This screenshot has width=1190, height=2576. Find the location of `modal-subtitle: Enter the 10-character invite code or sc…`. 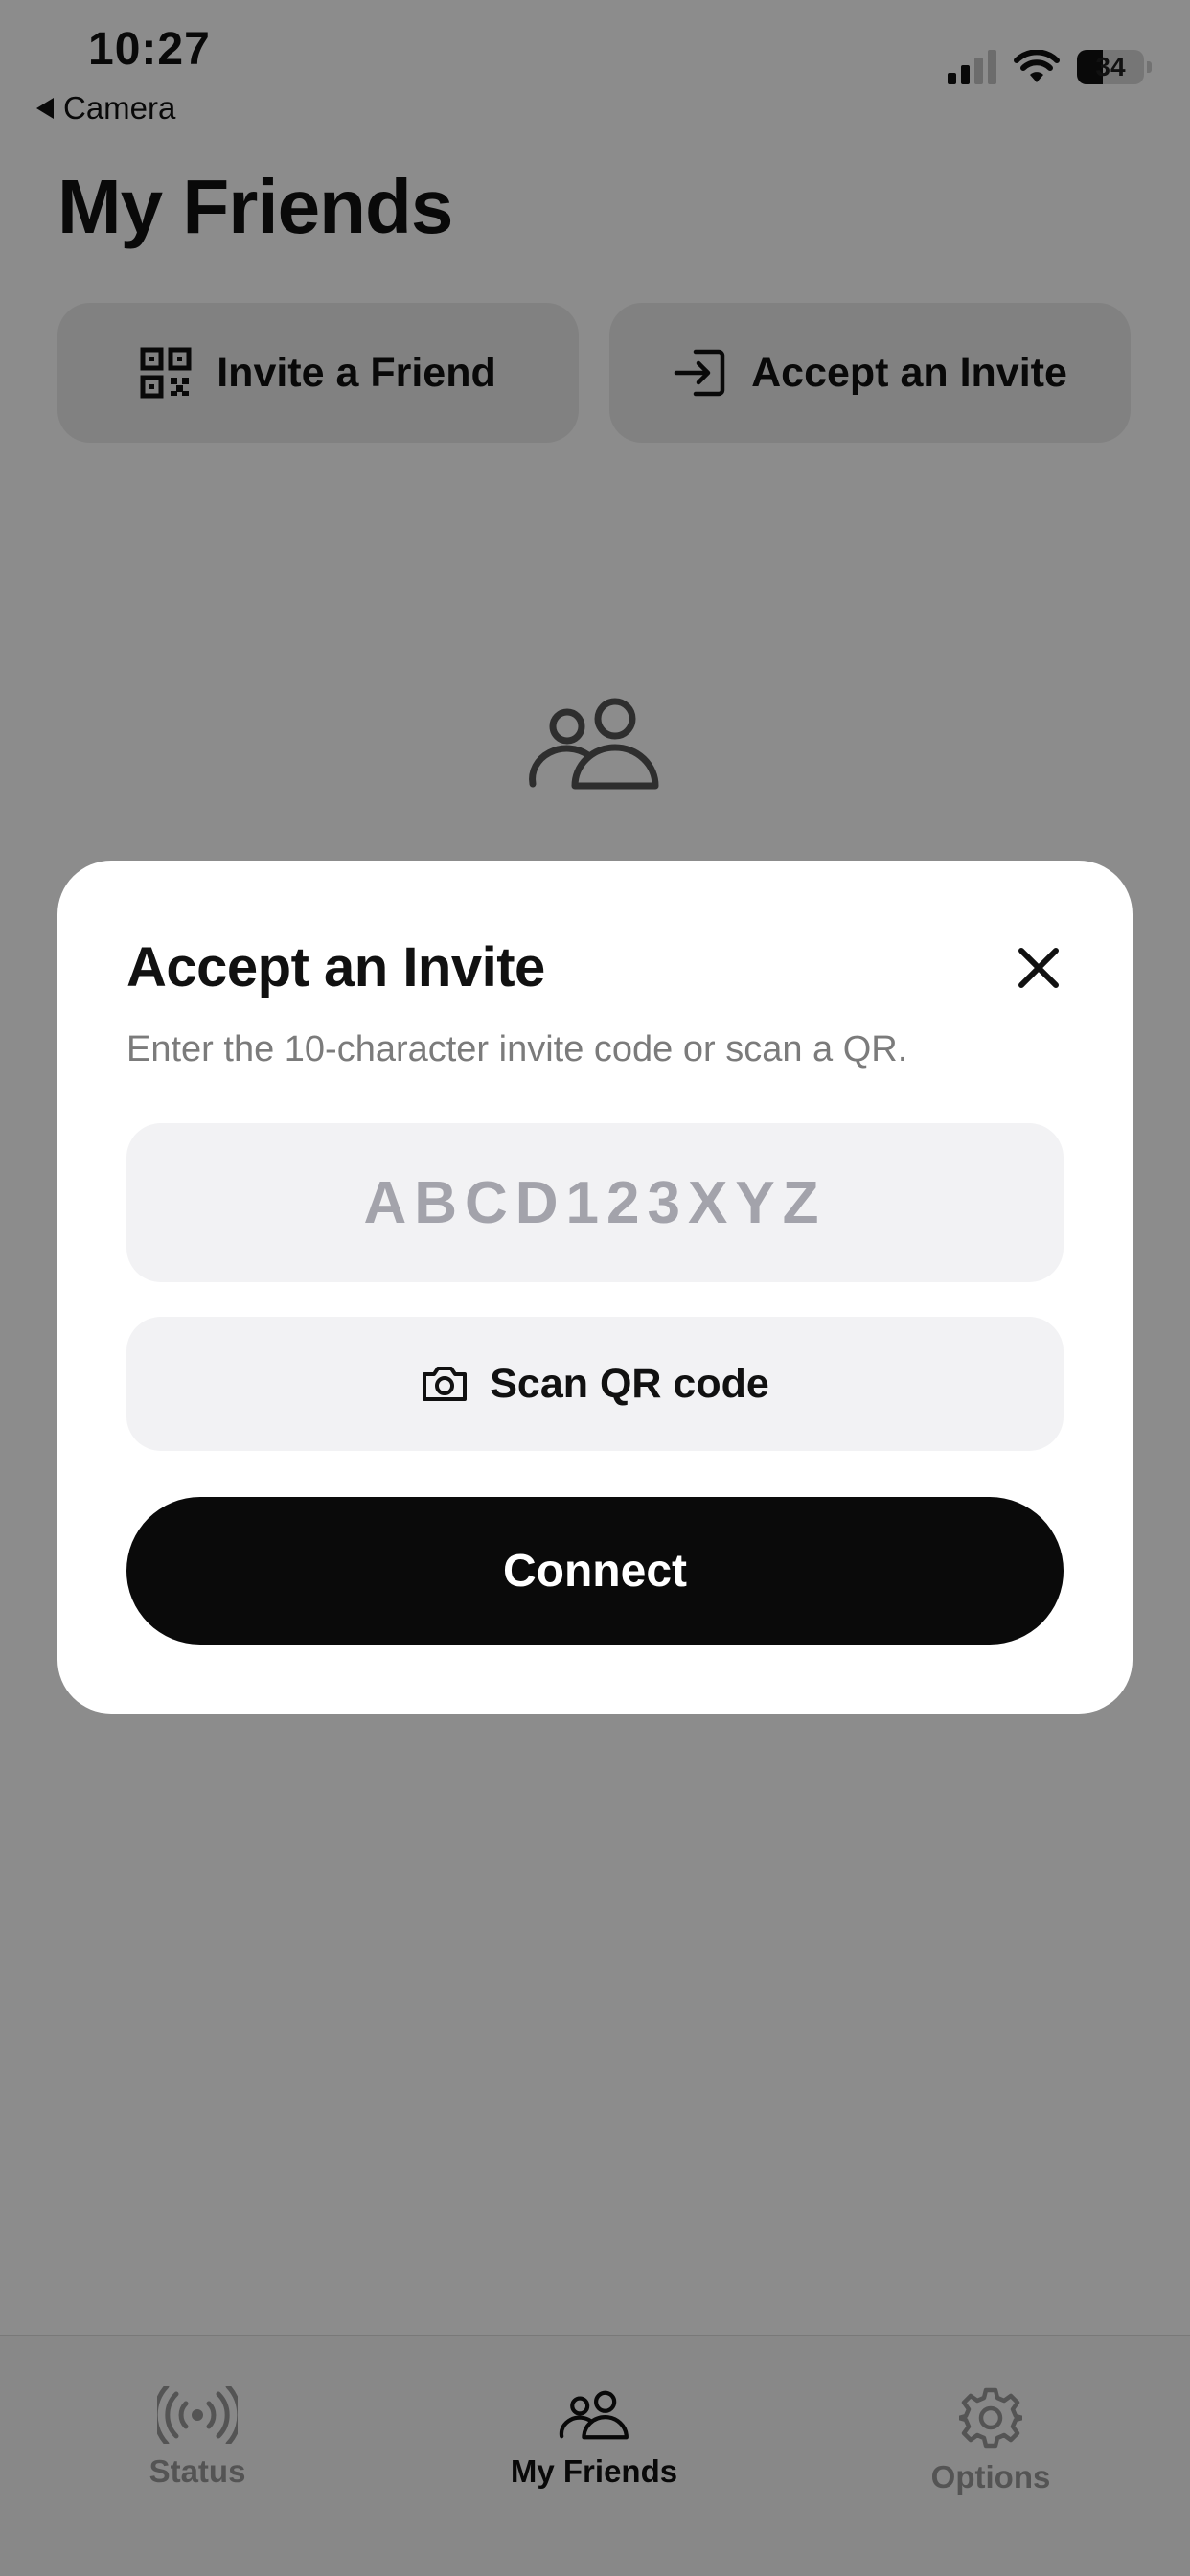

modal-subtitle: Enter the 10-character invite code or sc… is located at coordinates (517, 1049).